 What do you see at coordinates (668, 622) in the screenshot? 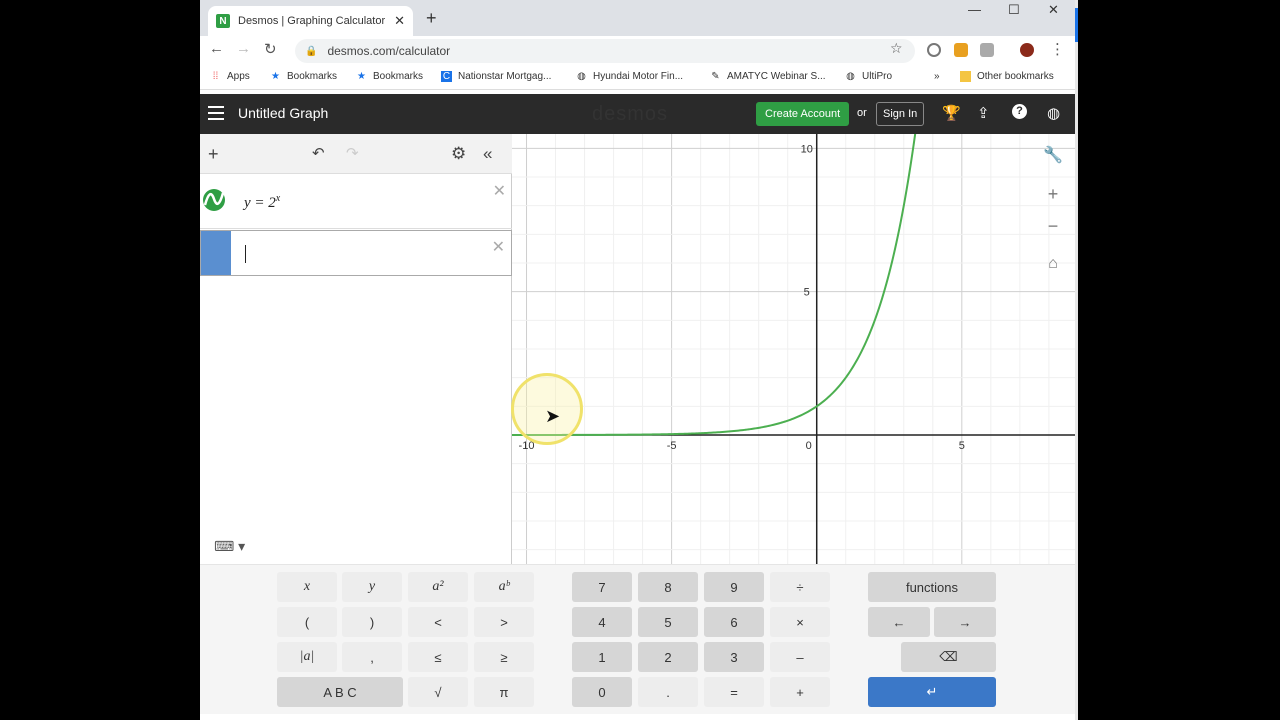
I see `keypad-key: 5` at bounding box center [668, 622].